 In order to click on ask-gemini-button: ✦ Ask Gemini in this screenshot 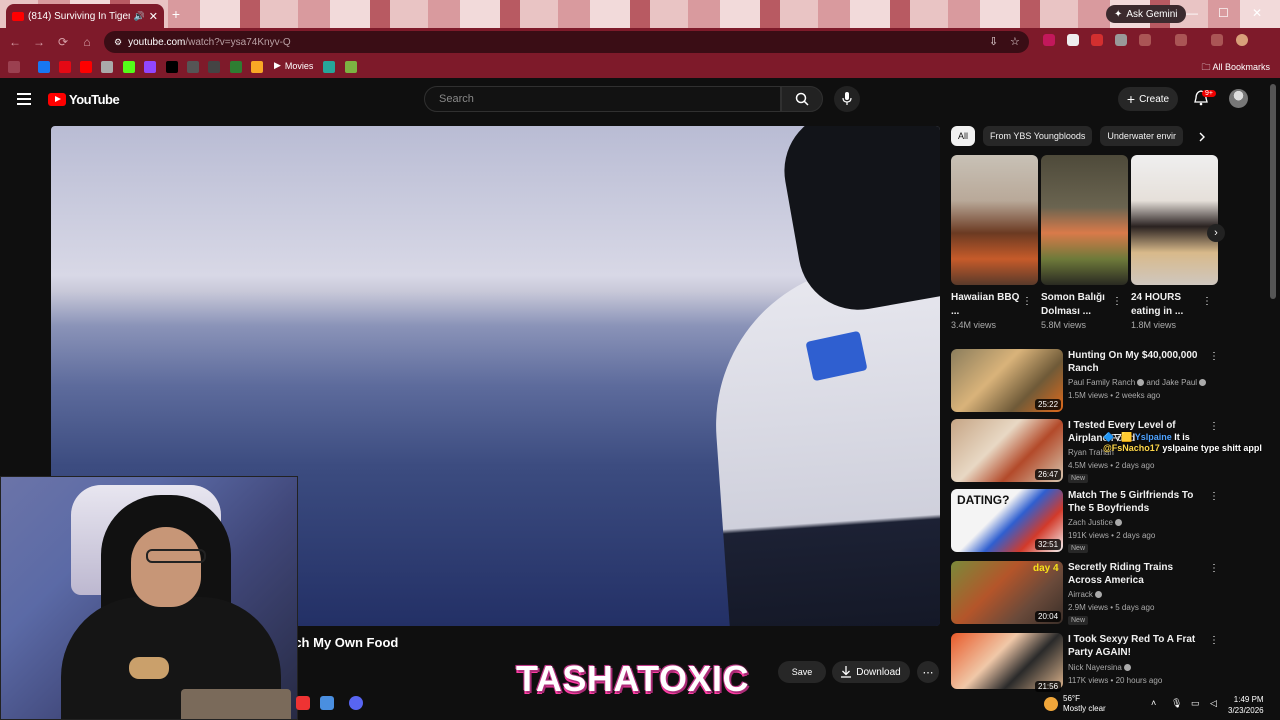, I will do `click(1146, 14)`.